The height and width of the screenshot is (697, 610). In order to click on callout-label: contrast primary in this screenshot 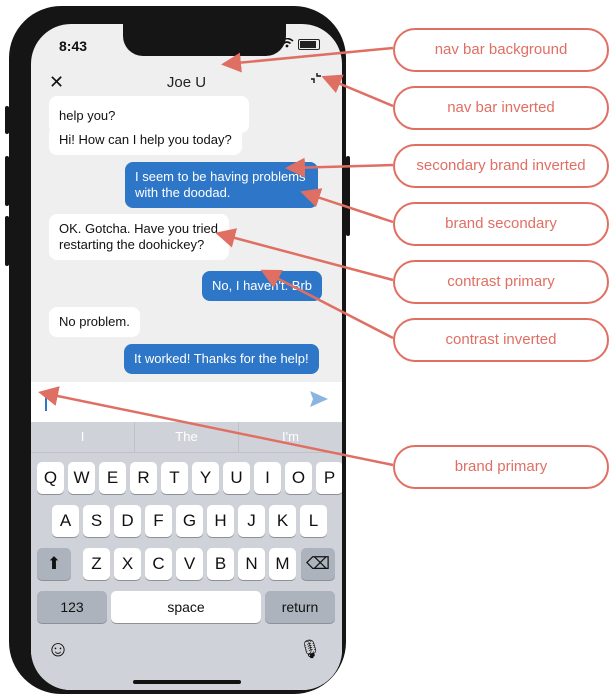, I will do `click(501, 282)`.